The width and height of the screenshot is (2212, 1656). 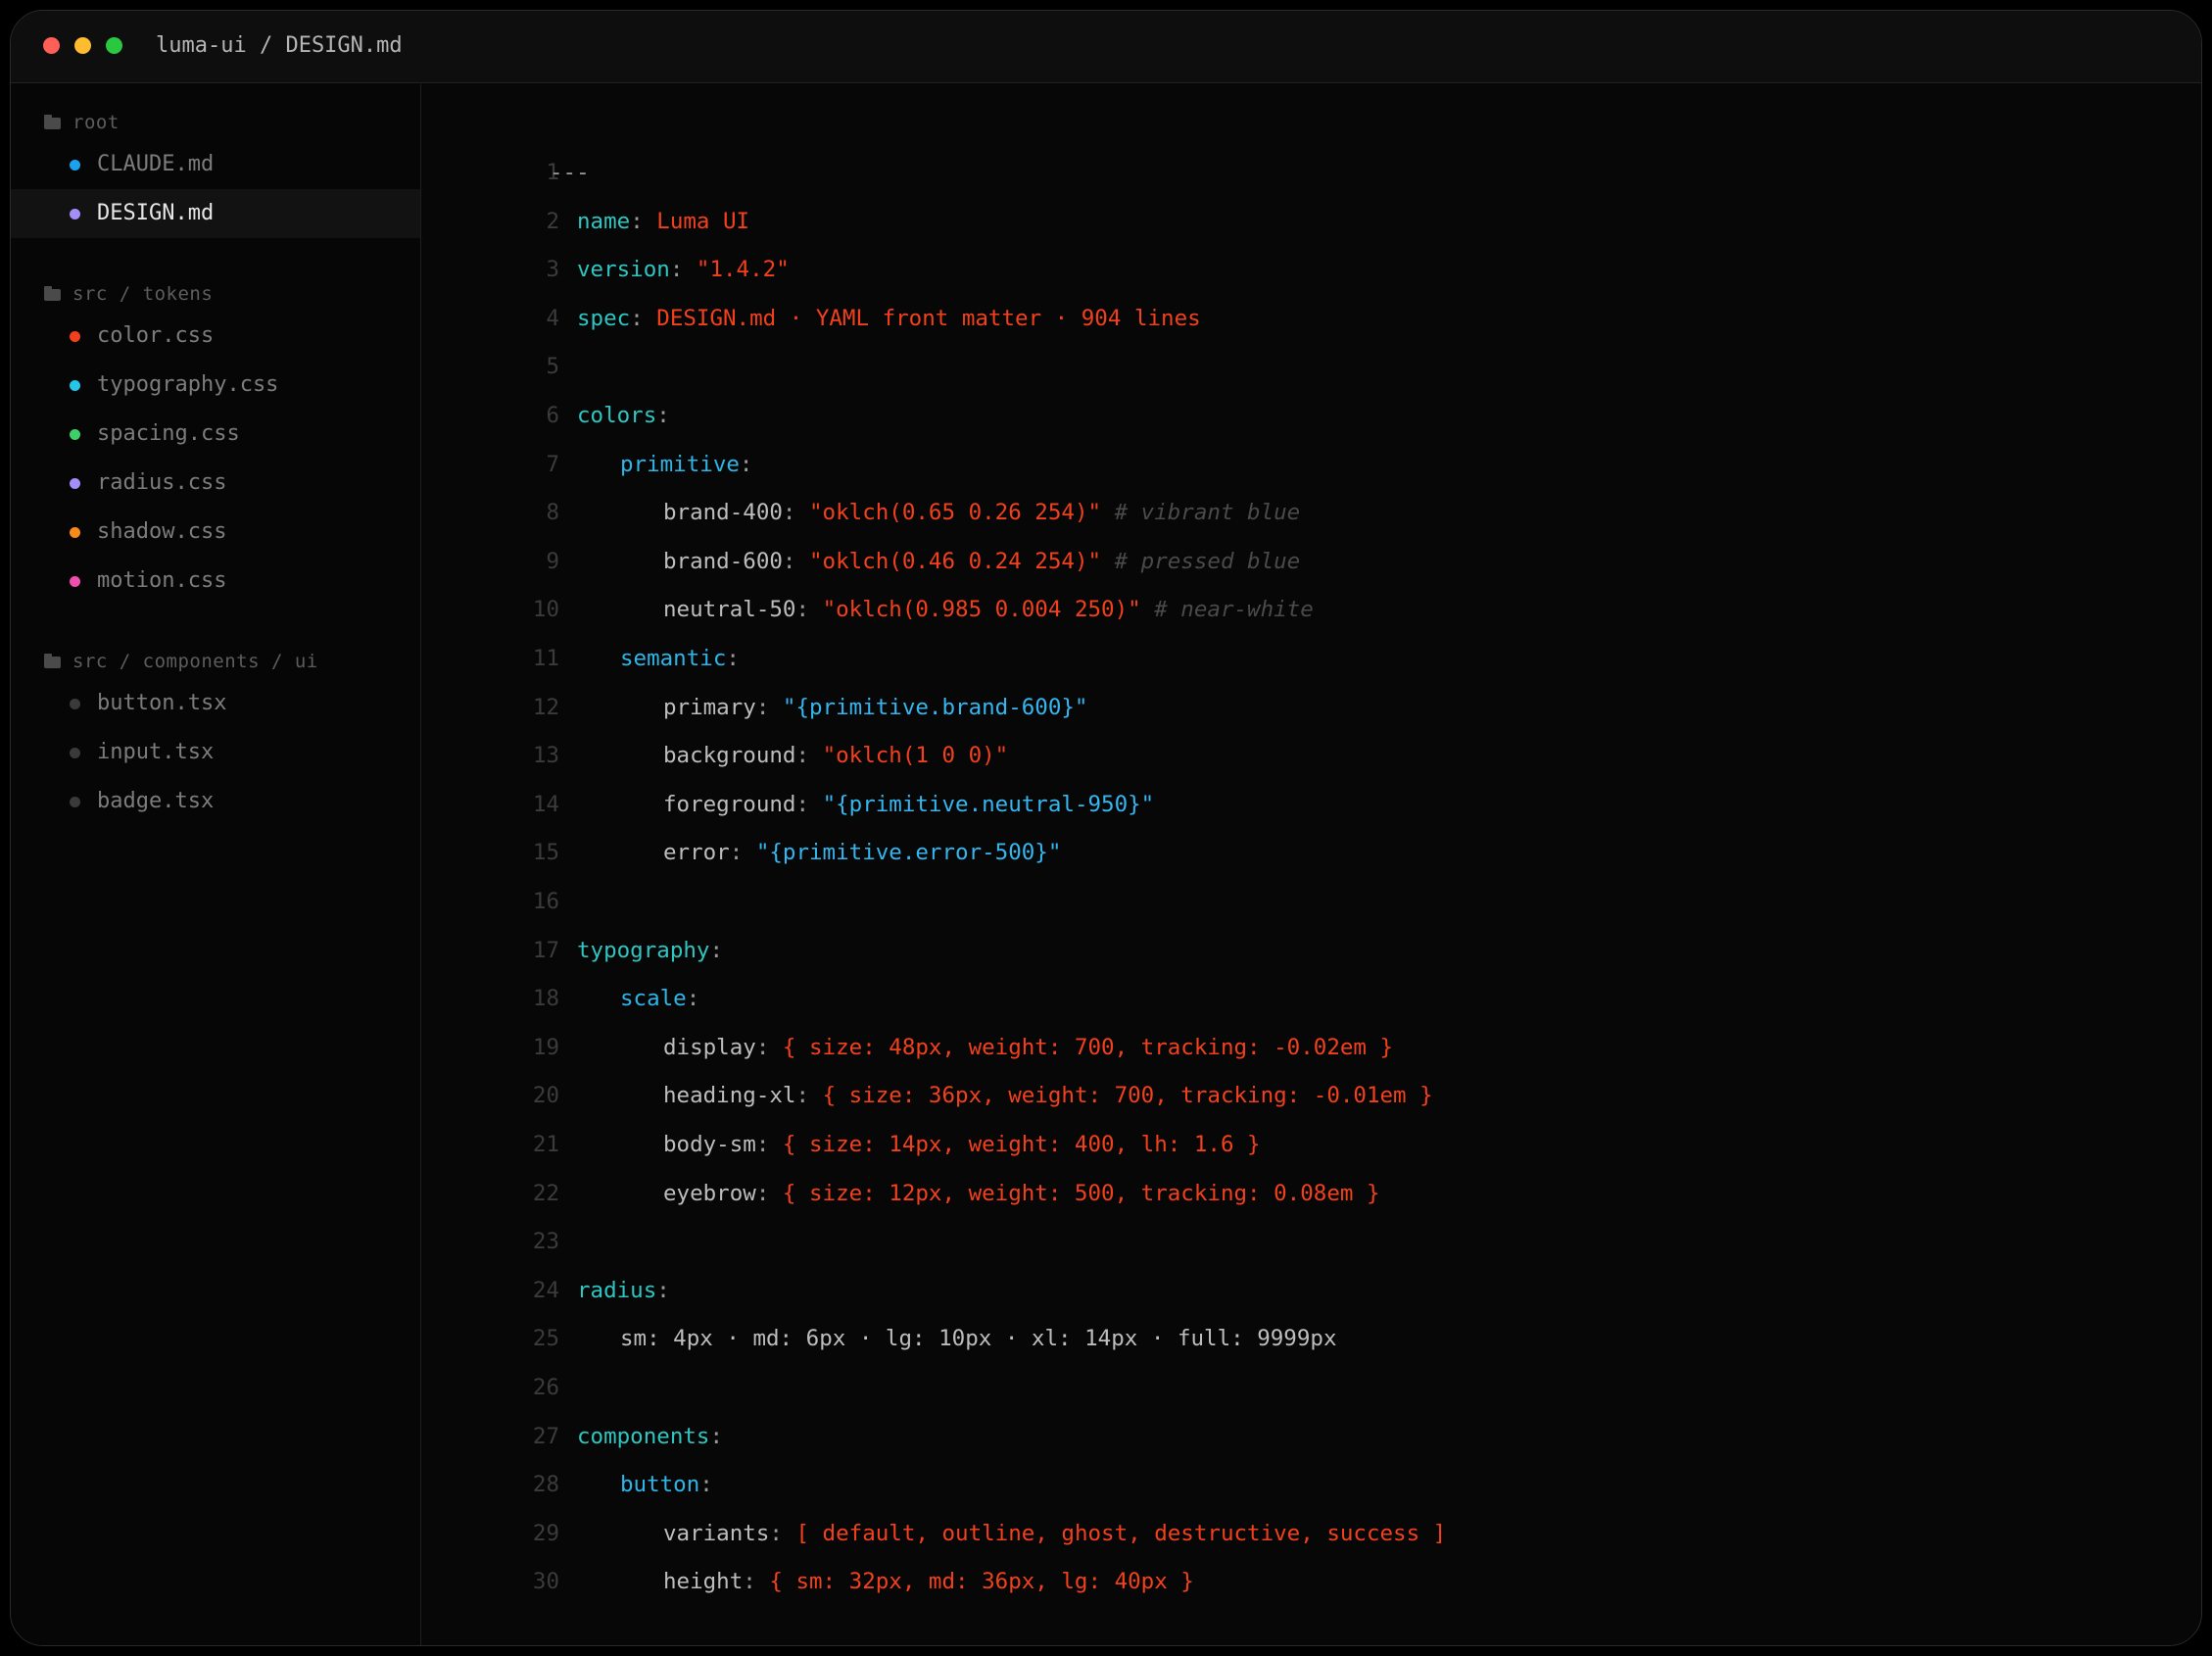 I want to click on code-token: "{primitive.neutral-950}", so click(x=988, y=804).